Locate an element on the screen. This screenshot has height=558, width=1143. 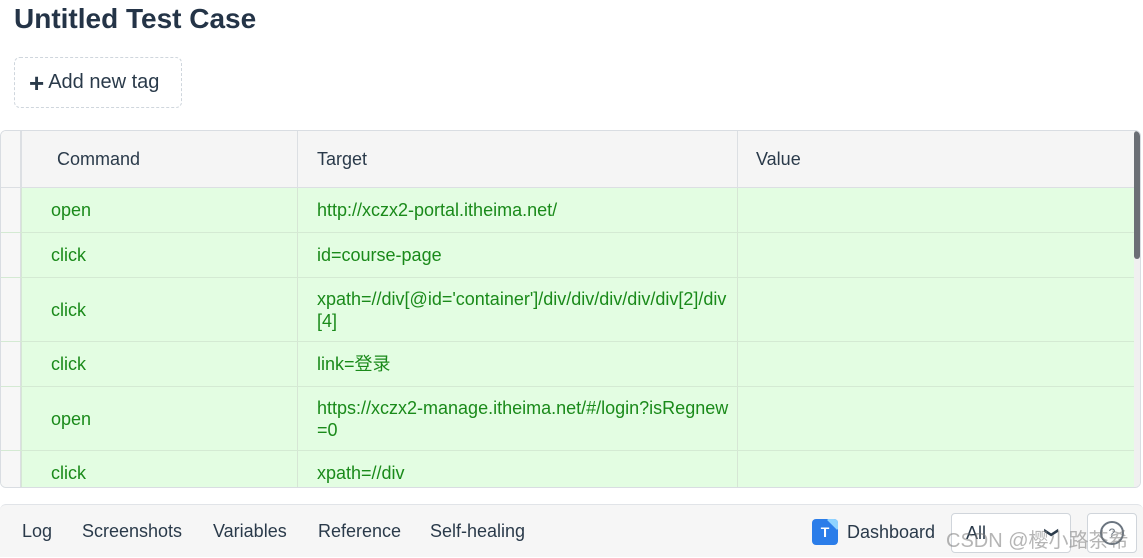
tab-log: Log is located at coordinates (37, 531).